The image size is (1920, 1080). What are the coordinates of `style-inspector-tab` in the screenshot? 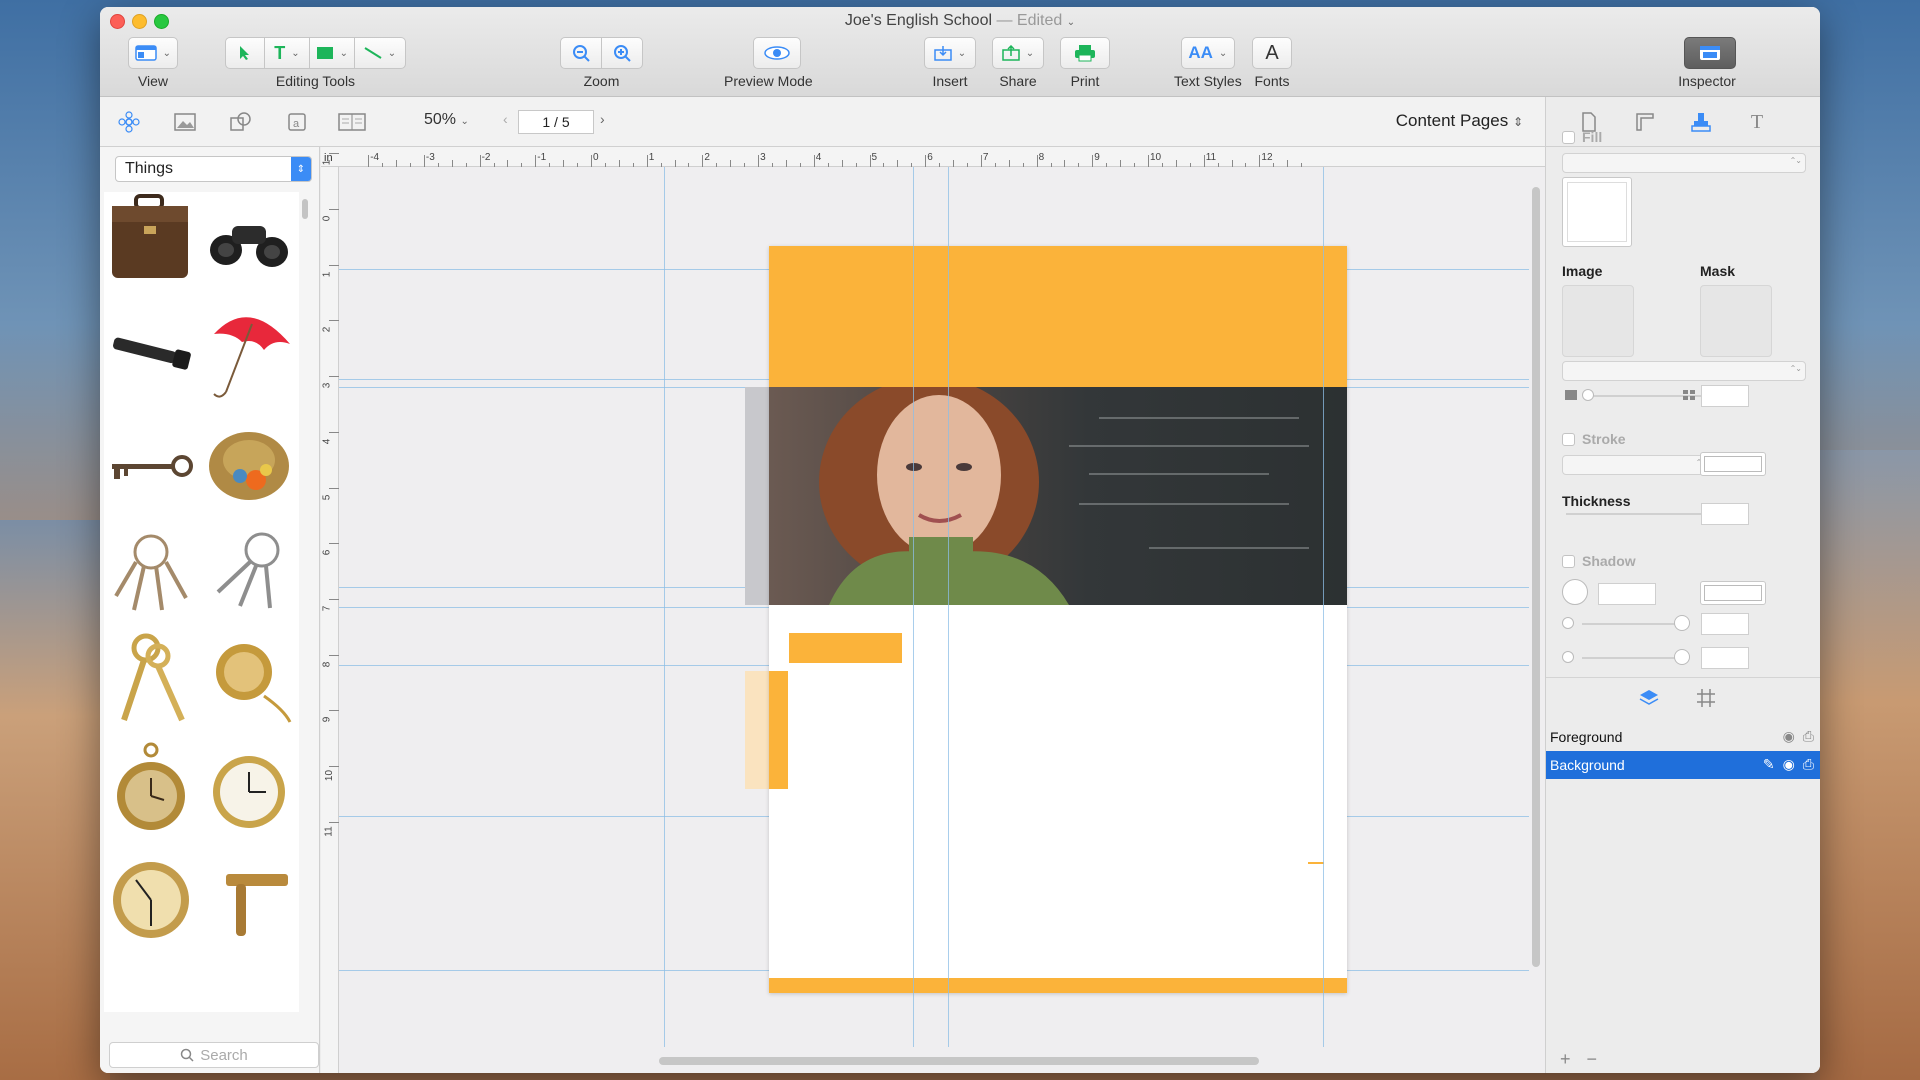 It's located at (1701, 122).